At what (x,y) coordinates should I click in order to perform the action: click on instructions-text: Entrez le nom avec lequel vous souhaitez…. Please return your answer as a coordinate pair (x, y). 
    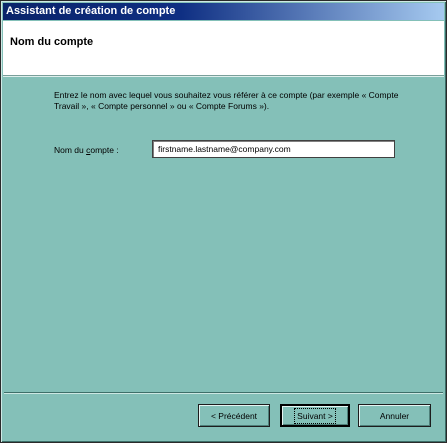
    Looking at the image, I should click on (226, 100).